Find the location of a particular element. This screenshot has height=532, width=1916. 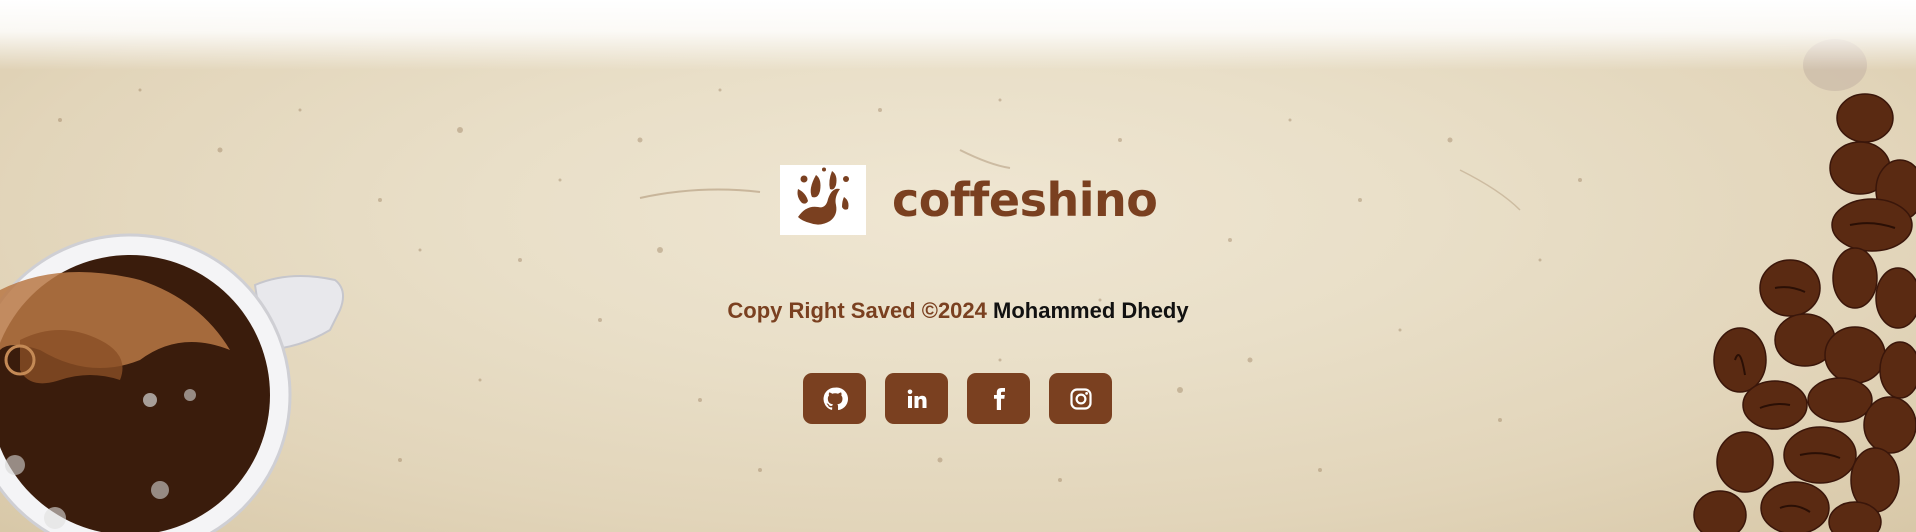

facebook-icon is located at coordinates (999, 399).